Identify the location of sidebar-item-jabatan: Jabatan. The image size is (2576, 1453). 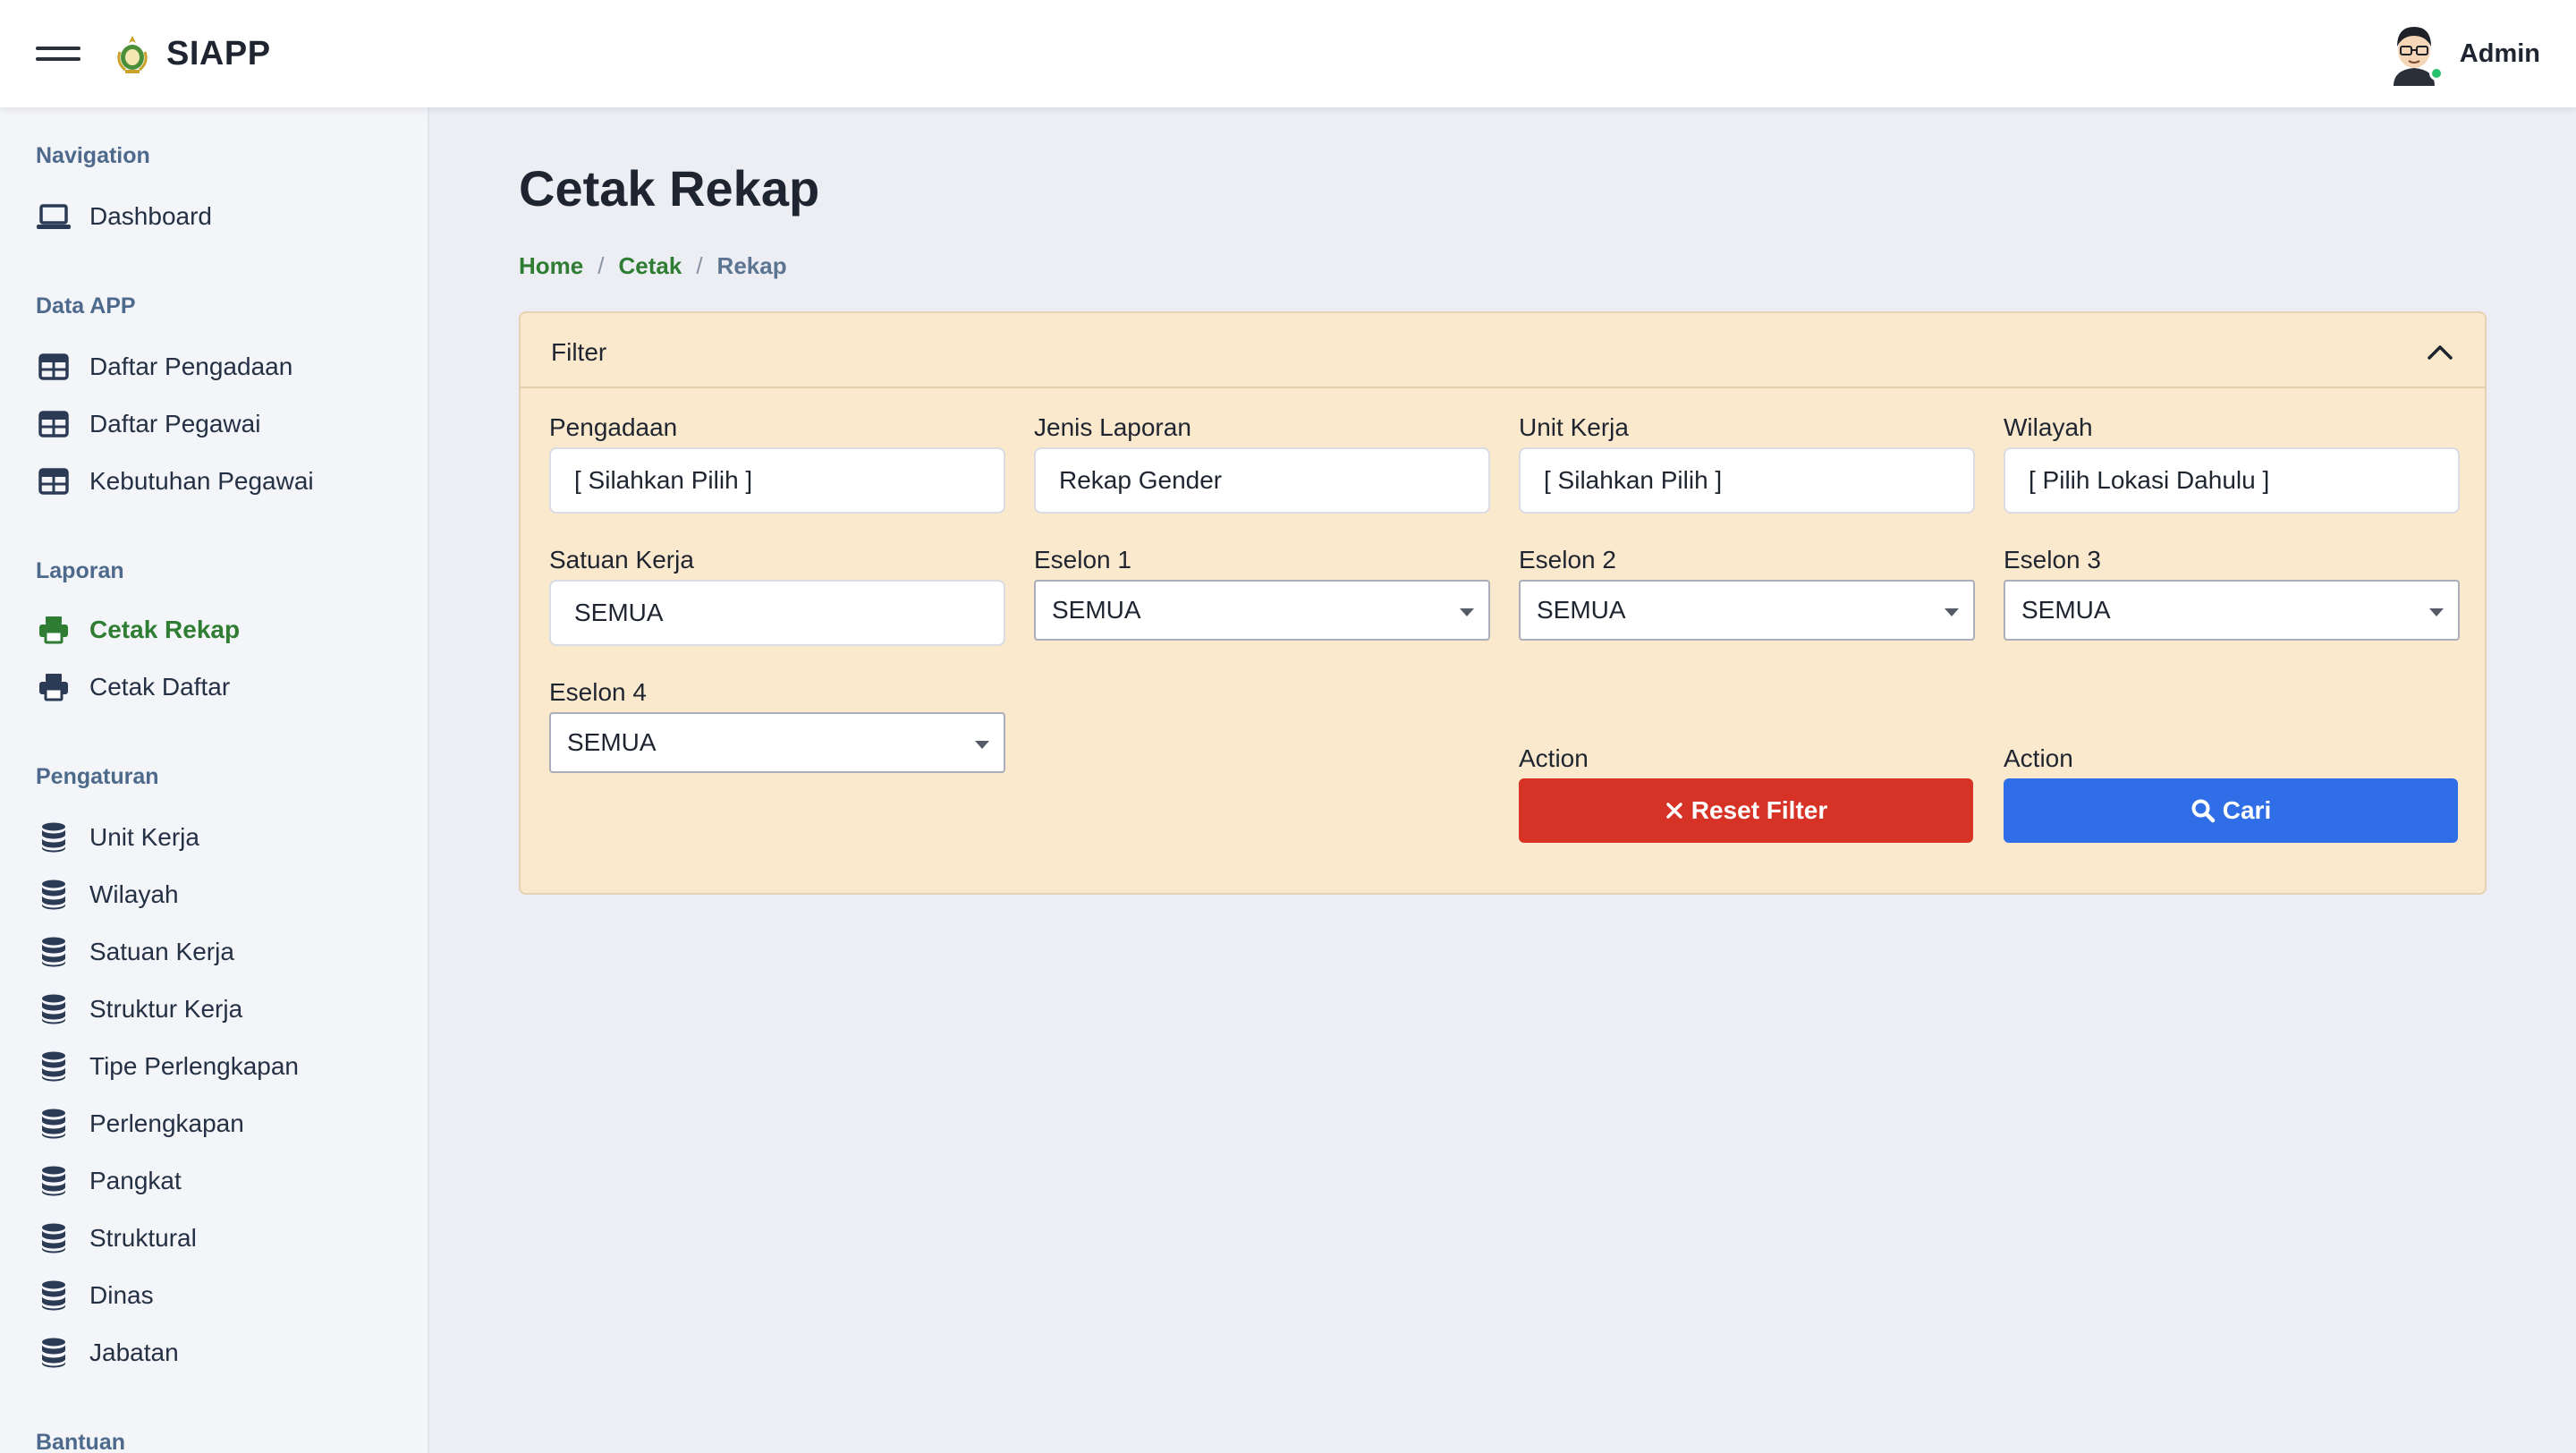
(107, 1352).